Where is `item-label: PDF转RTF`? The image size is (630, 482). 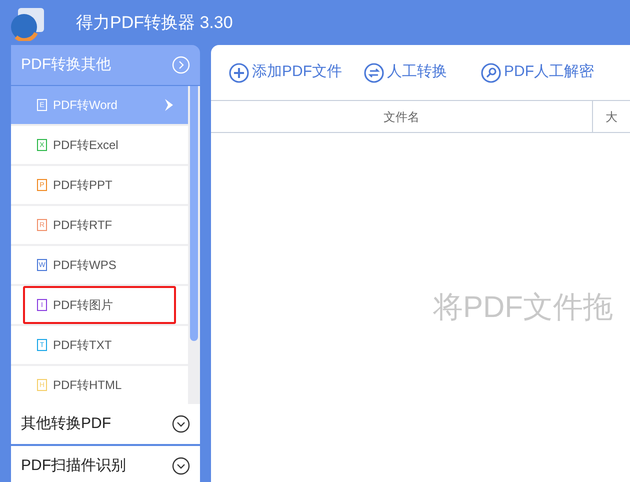 item-label: PDF转RTF is located at coordinates (83, 225).